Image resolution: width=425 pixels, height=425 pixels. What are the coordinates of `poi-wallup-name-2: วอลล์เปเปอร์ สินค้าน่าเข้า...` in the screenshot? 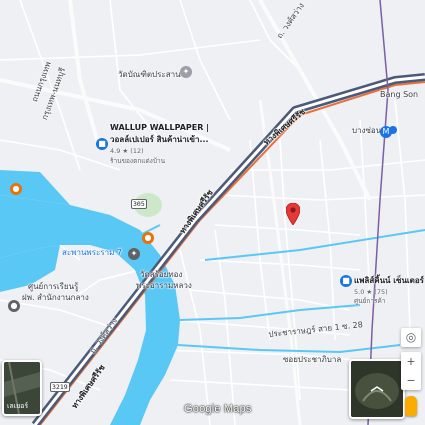 It's located at (159, 140).